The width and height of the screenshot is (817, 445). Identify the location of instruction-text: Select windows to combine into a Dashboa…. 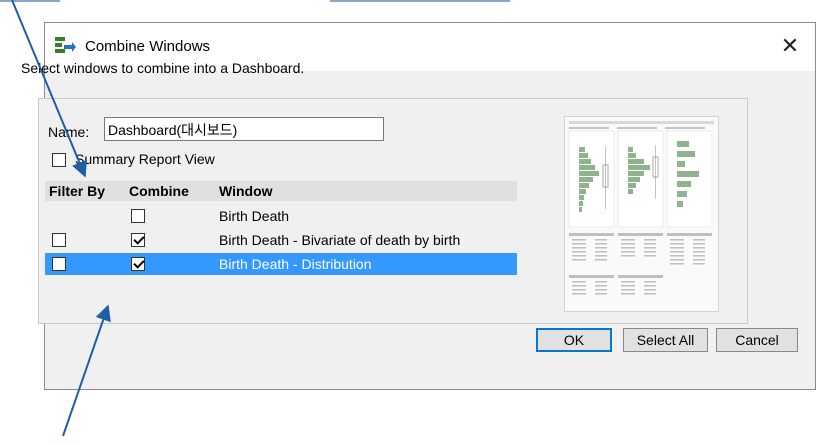
(163, 68).